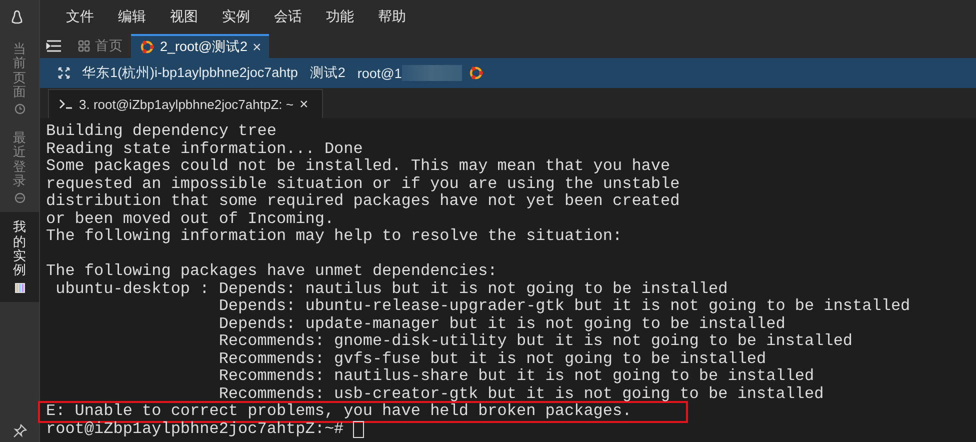 Image resolution: width=976 pixels, height=442 pixels. What do you see at coordinates (502, 324) in the screenshot?
I see `terminal-line: Depends: update-manager but it is not going to be installed` at bounding box center [502, 324].